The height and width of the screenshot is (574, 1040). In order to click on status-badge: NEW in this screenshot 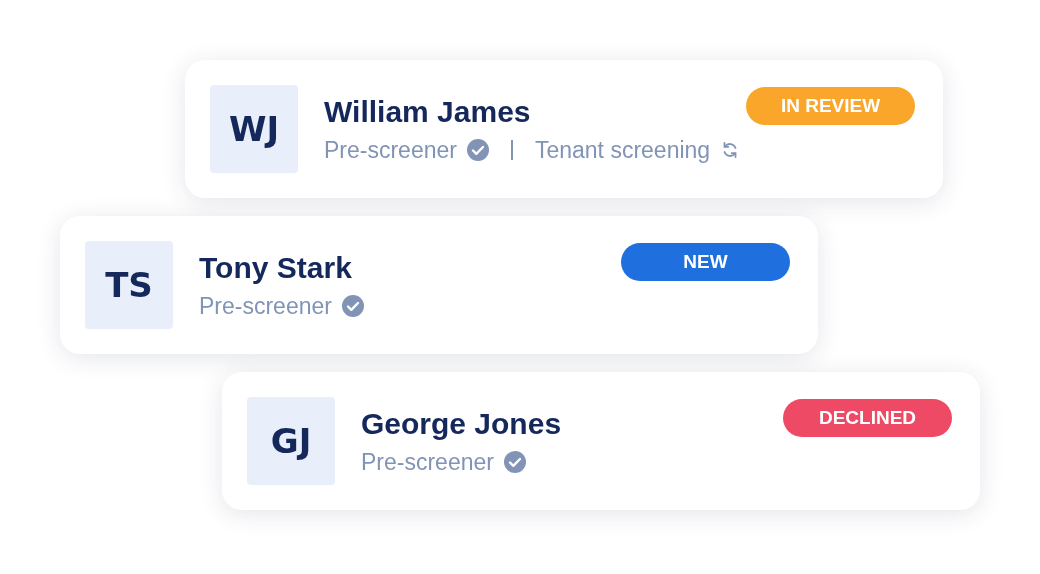, I will do `click(705, 262)`.